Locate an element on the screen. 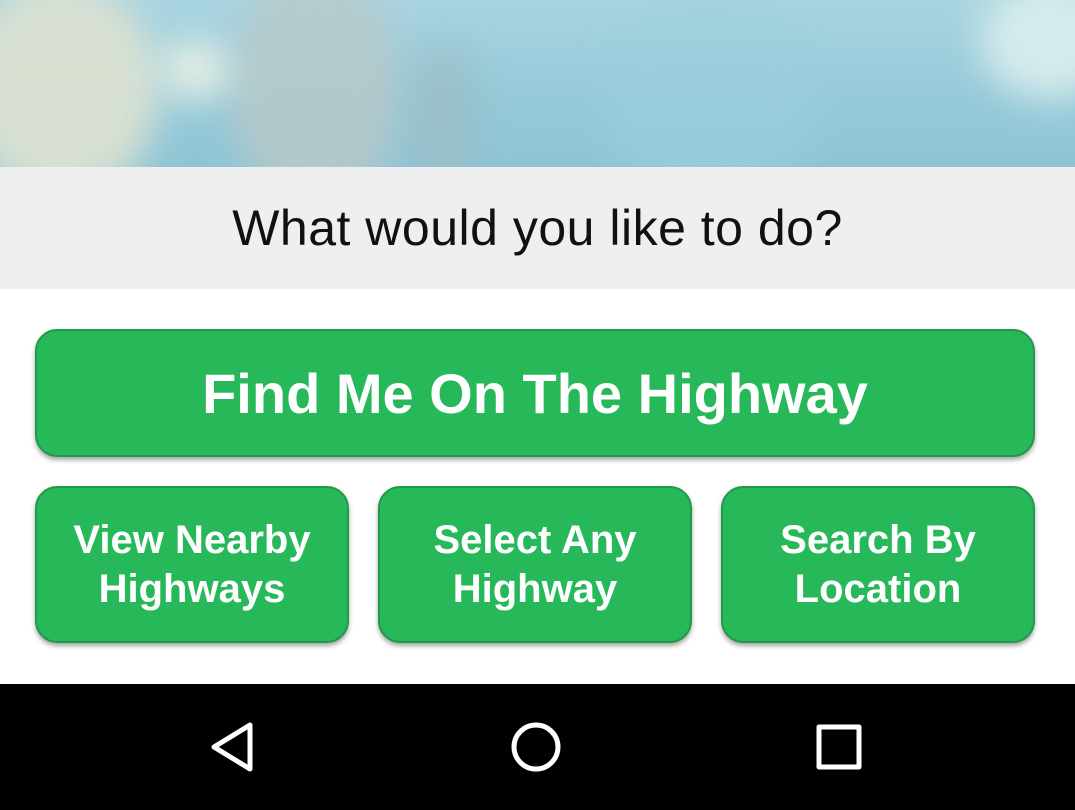 Image resolution: width=1075 pixels, height=810 pixels. home-button is located at coordinates (536, 747).